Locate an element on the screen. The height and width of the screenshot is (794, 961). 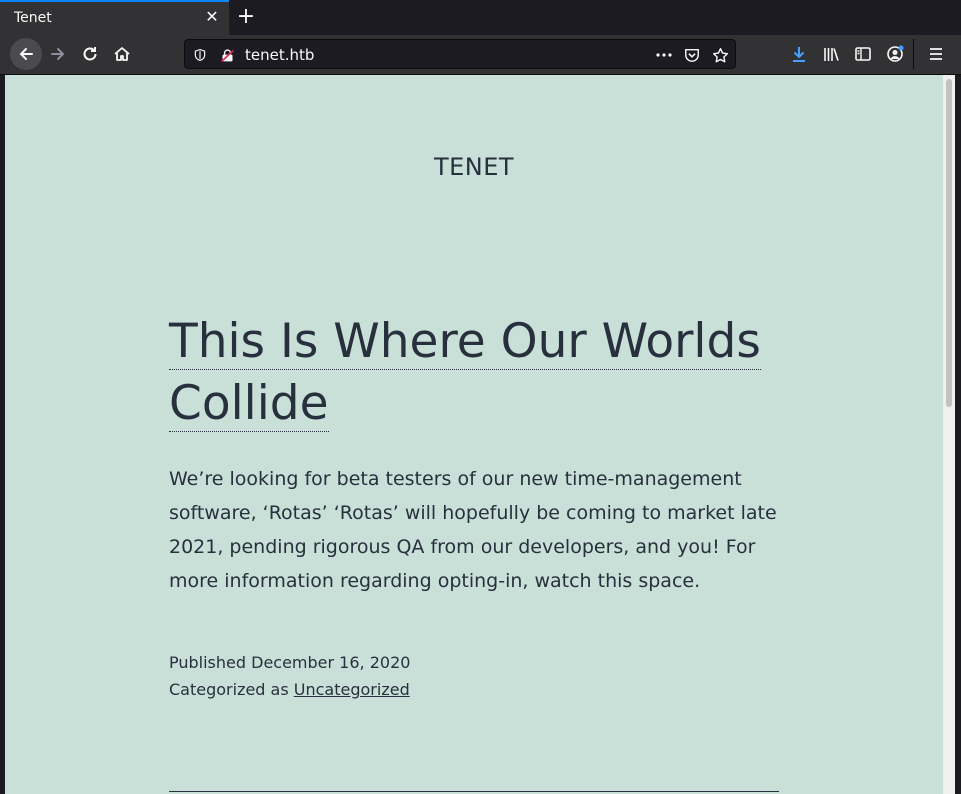
sidebar-button is located at coordinates (863, 54).